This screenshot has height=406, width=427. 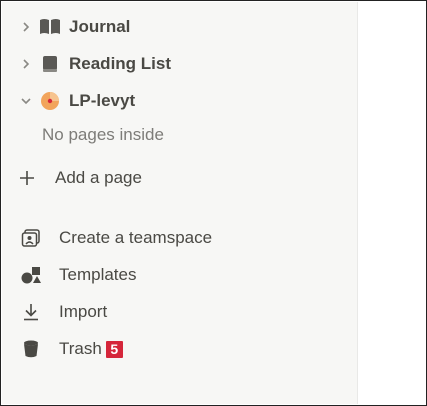 I want to click on trash-label: Trash, so click(x=80, y=348).